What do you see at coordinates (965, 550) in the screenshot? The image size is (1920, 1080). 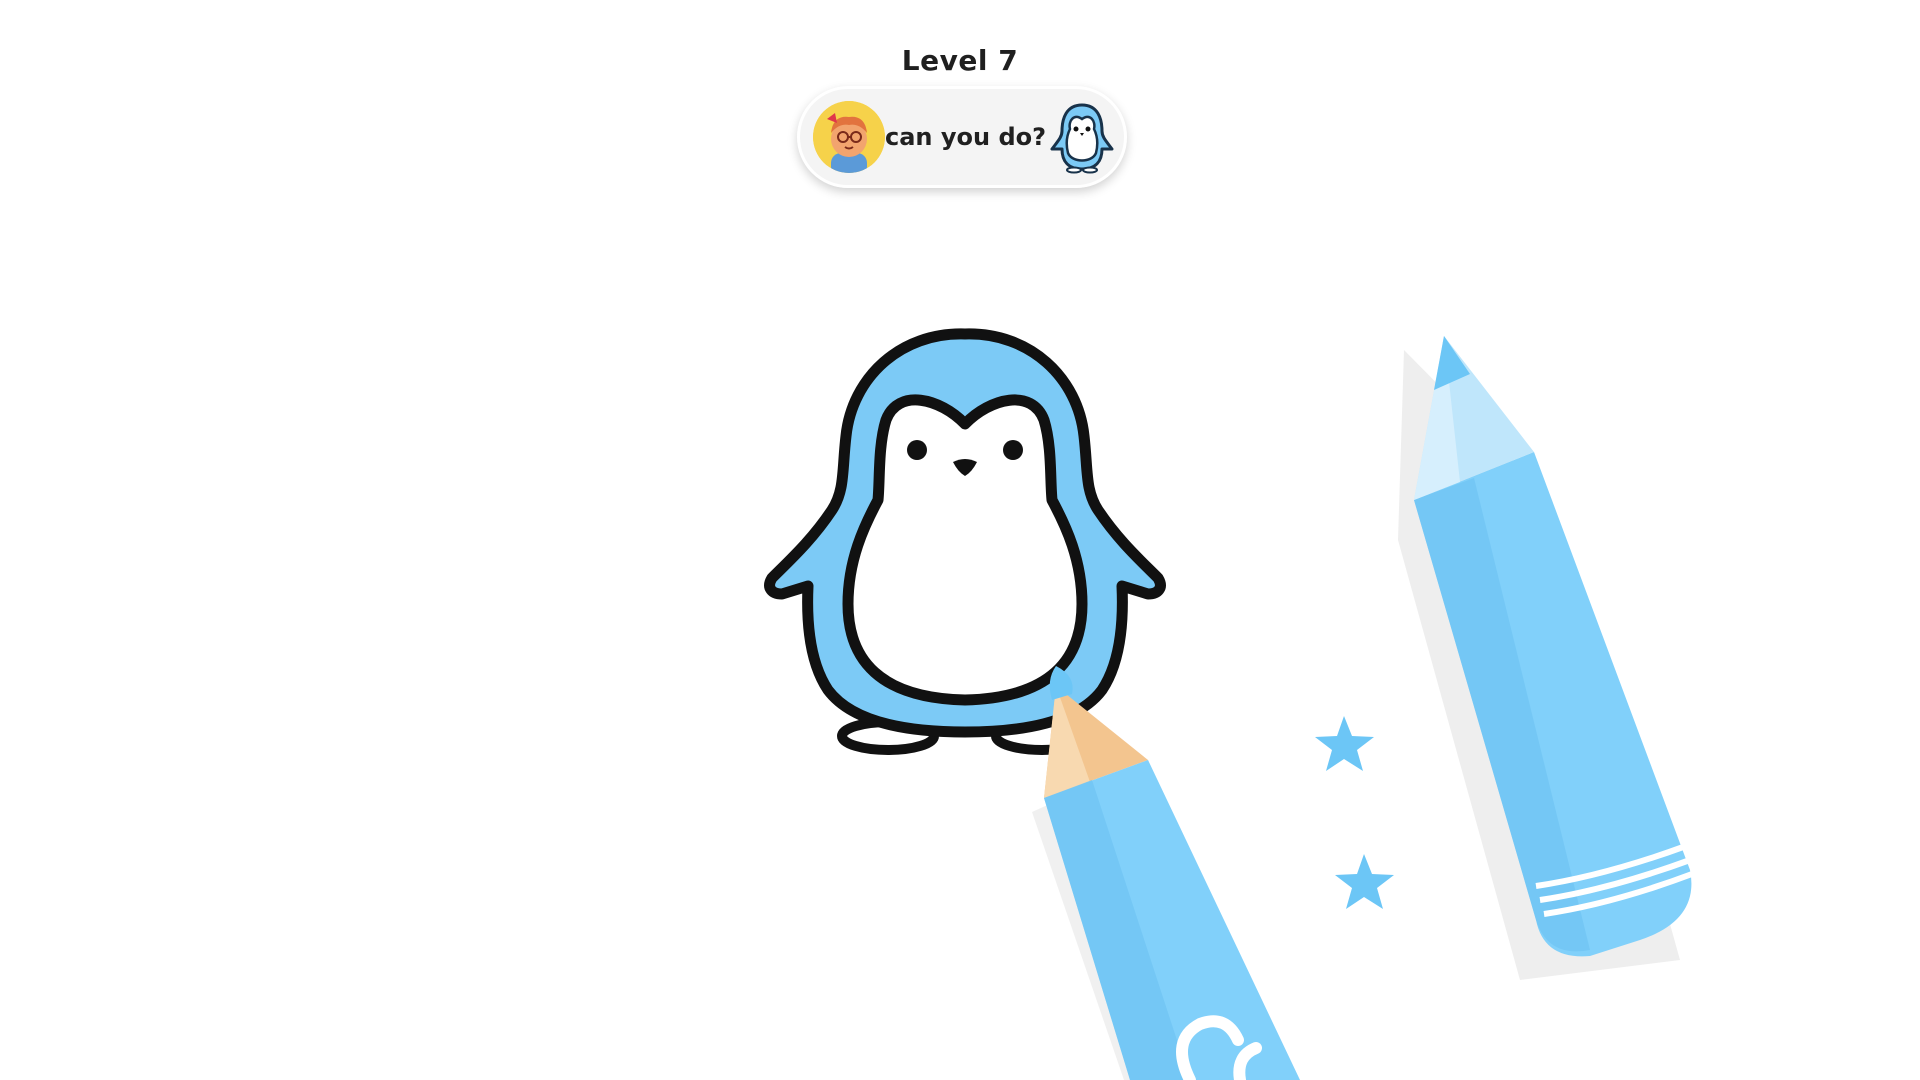 I see `penguin-belly` at bounding box center [965, 550].